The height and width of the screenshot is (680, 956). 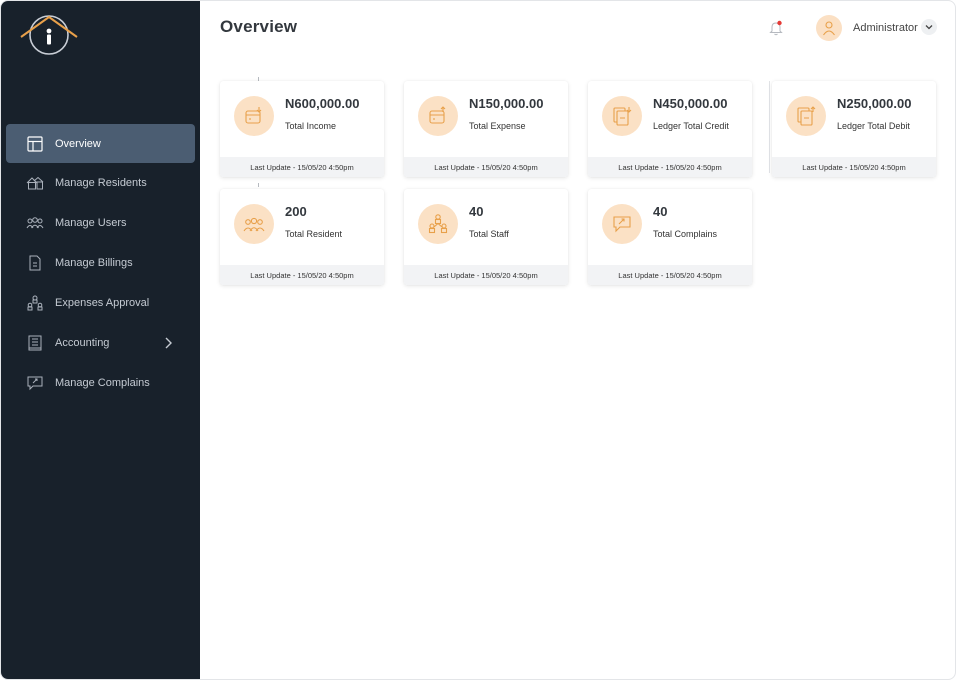 I want to click on ledger-credit-icon, so click(x=622, y=116).